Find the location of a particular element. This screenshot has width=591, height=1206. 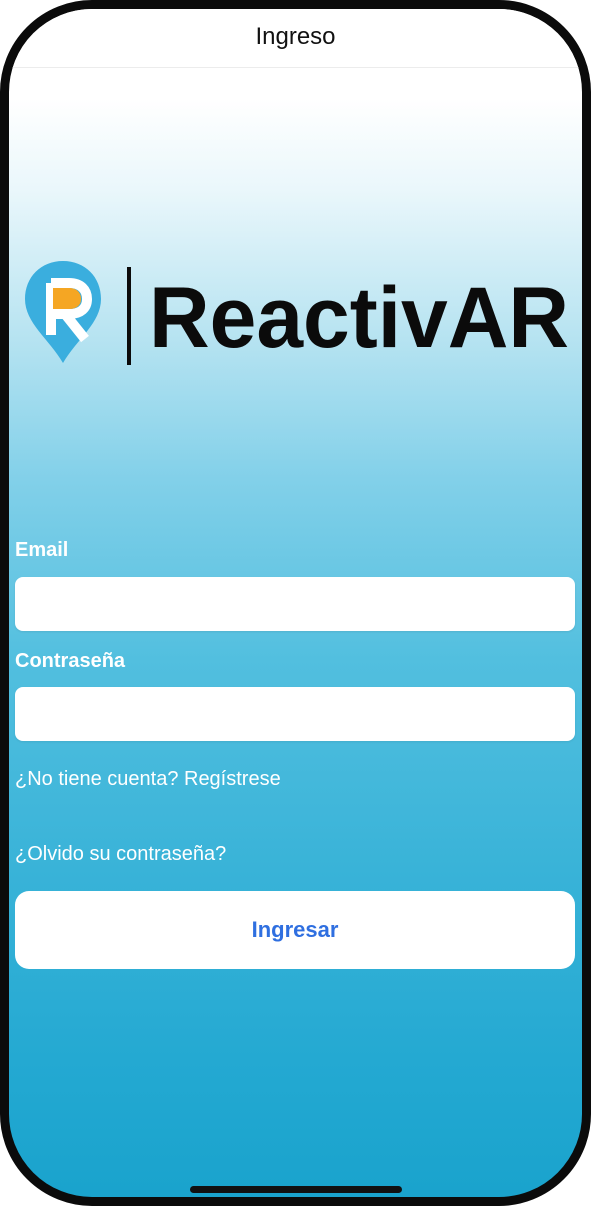

login-button: Ingresar is located at coordinates (295, 930).